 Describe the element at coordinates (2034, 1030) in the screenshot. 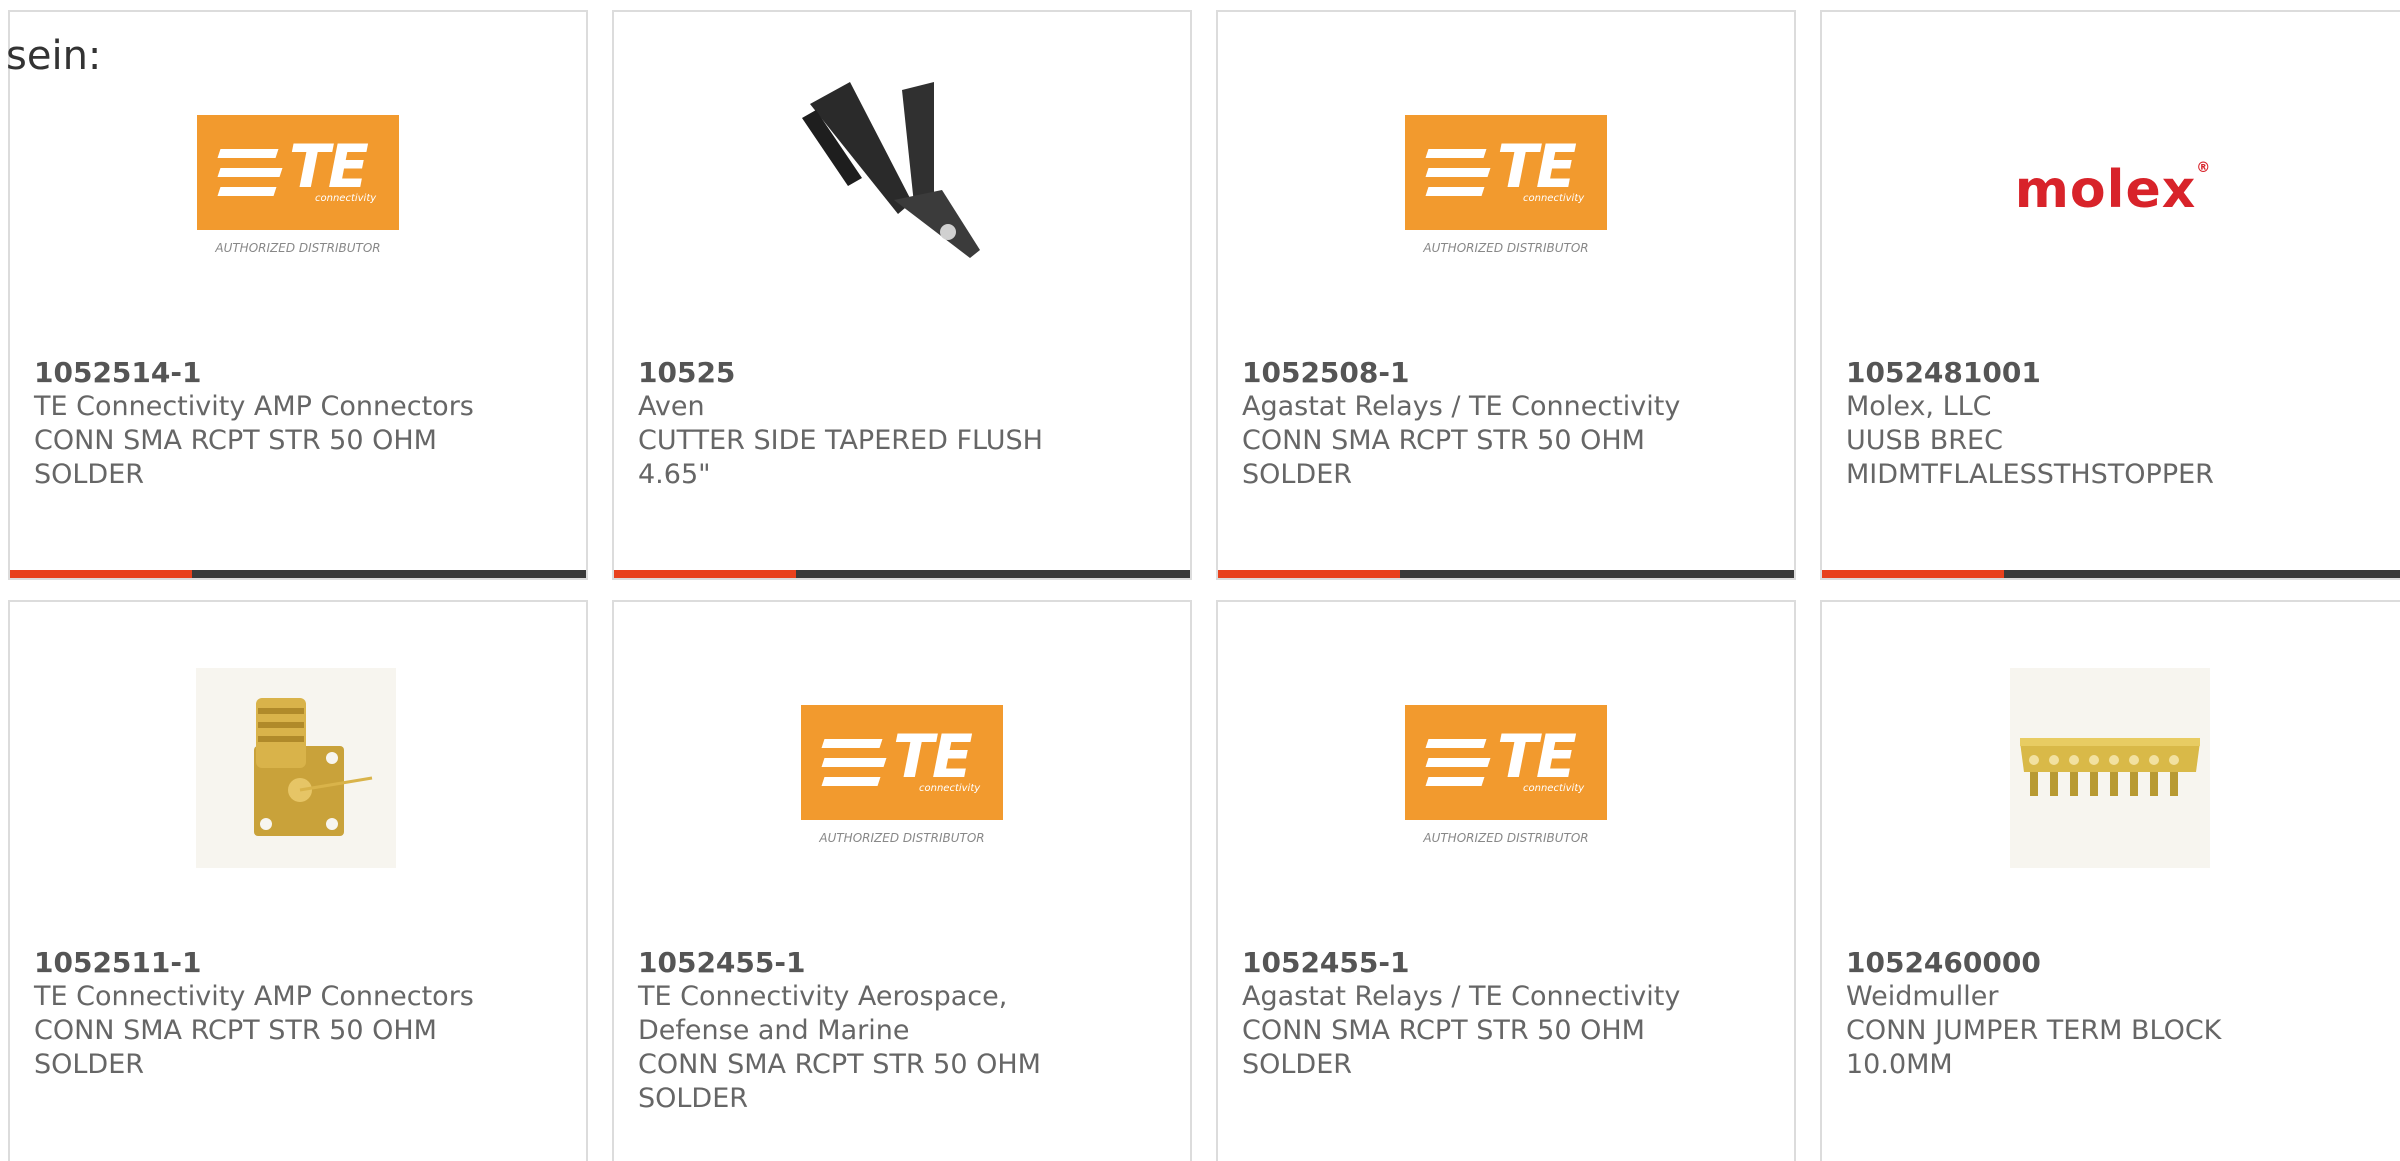

I see `description-line: CONN JUMPER TERM BLOCK` at that location.